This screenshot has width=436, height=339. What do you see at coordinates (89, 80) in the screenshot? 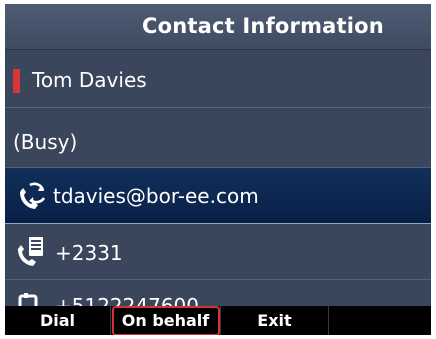
I see `contact-name: Tom Davies` at bounding box center [89, 80].